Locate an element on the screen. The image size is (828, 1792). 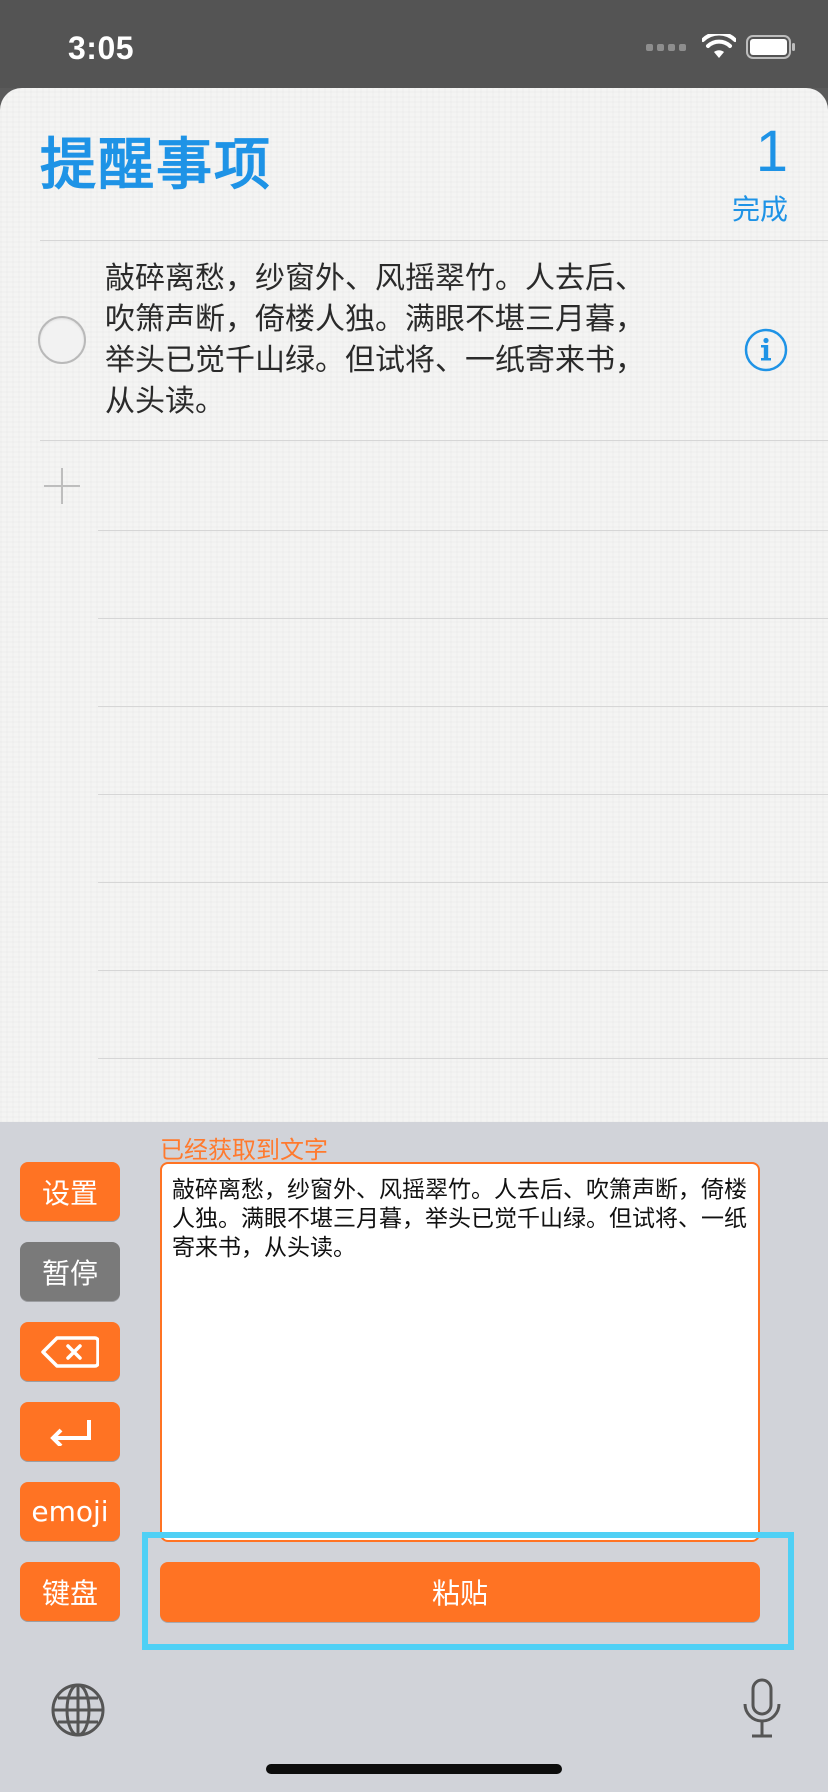
backspace-icon is located at coordinates (70, 1351).